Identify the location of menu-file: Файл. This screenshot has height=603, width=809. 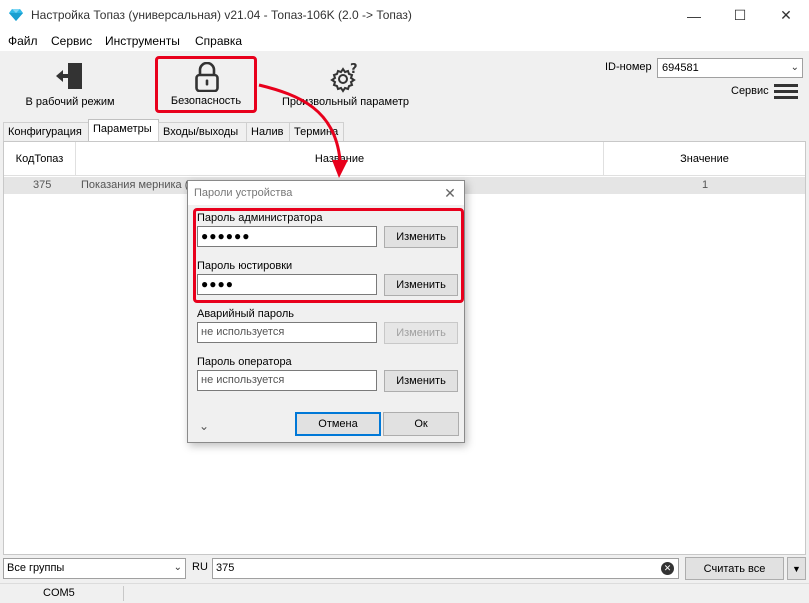
(23, 41).